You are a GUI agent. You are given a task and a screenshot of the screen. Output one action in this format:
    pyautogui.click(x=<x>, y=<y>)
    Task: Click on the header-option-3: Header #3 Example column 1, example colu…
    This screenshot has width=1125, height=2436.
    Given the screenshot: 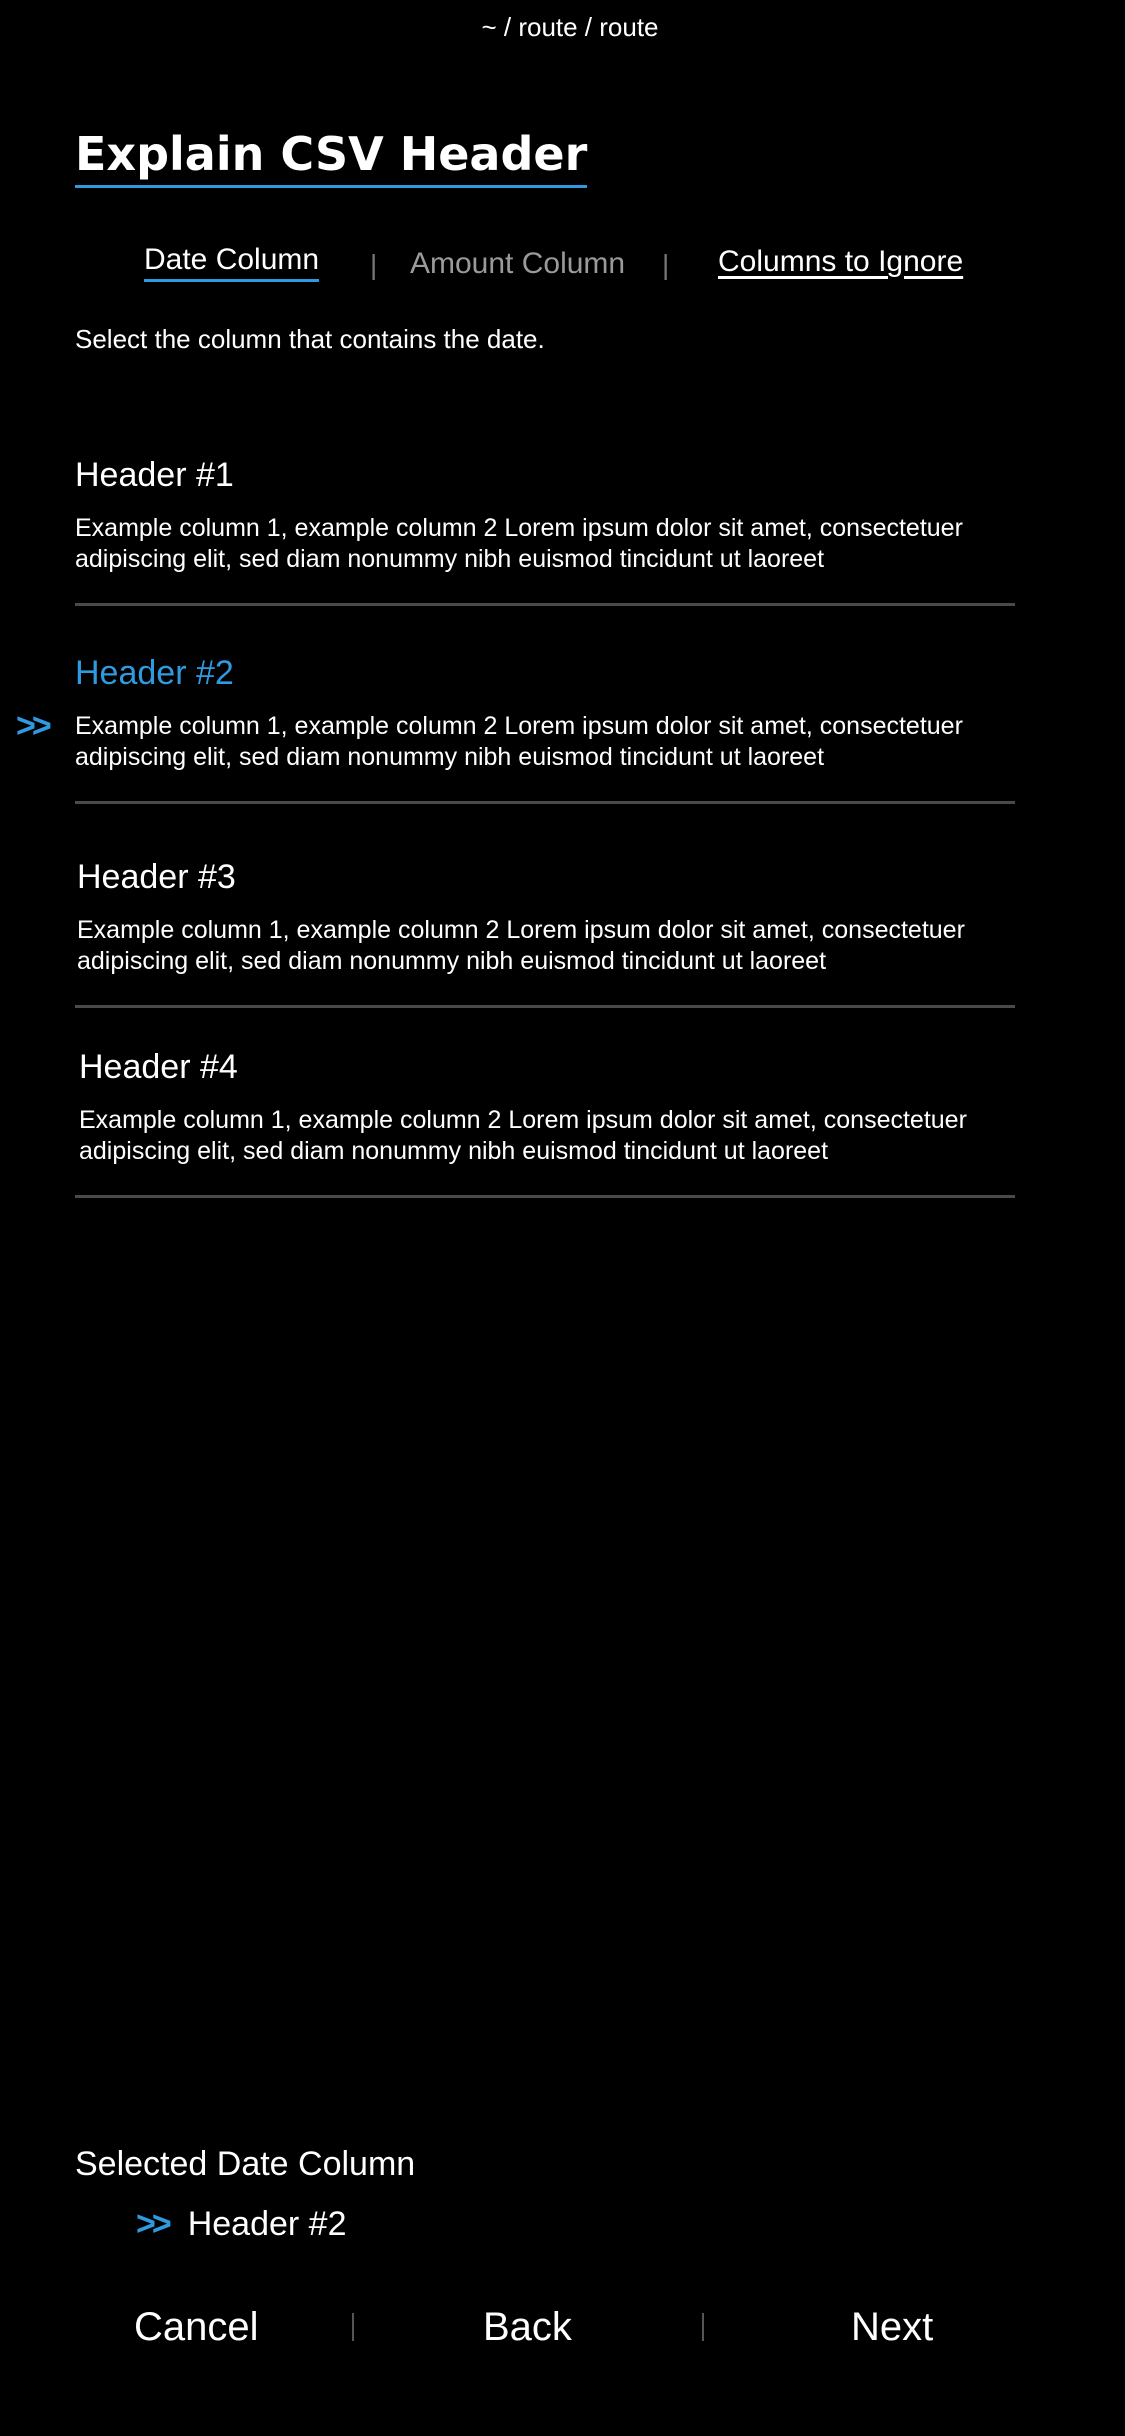 What is the action you would take?
    pyautogui.click(x=546, y=933)
    